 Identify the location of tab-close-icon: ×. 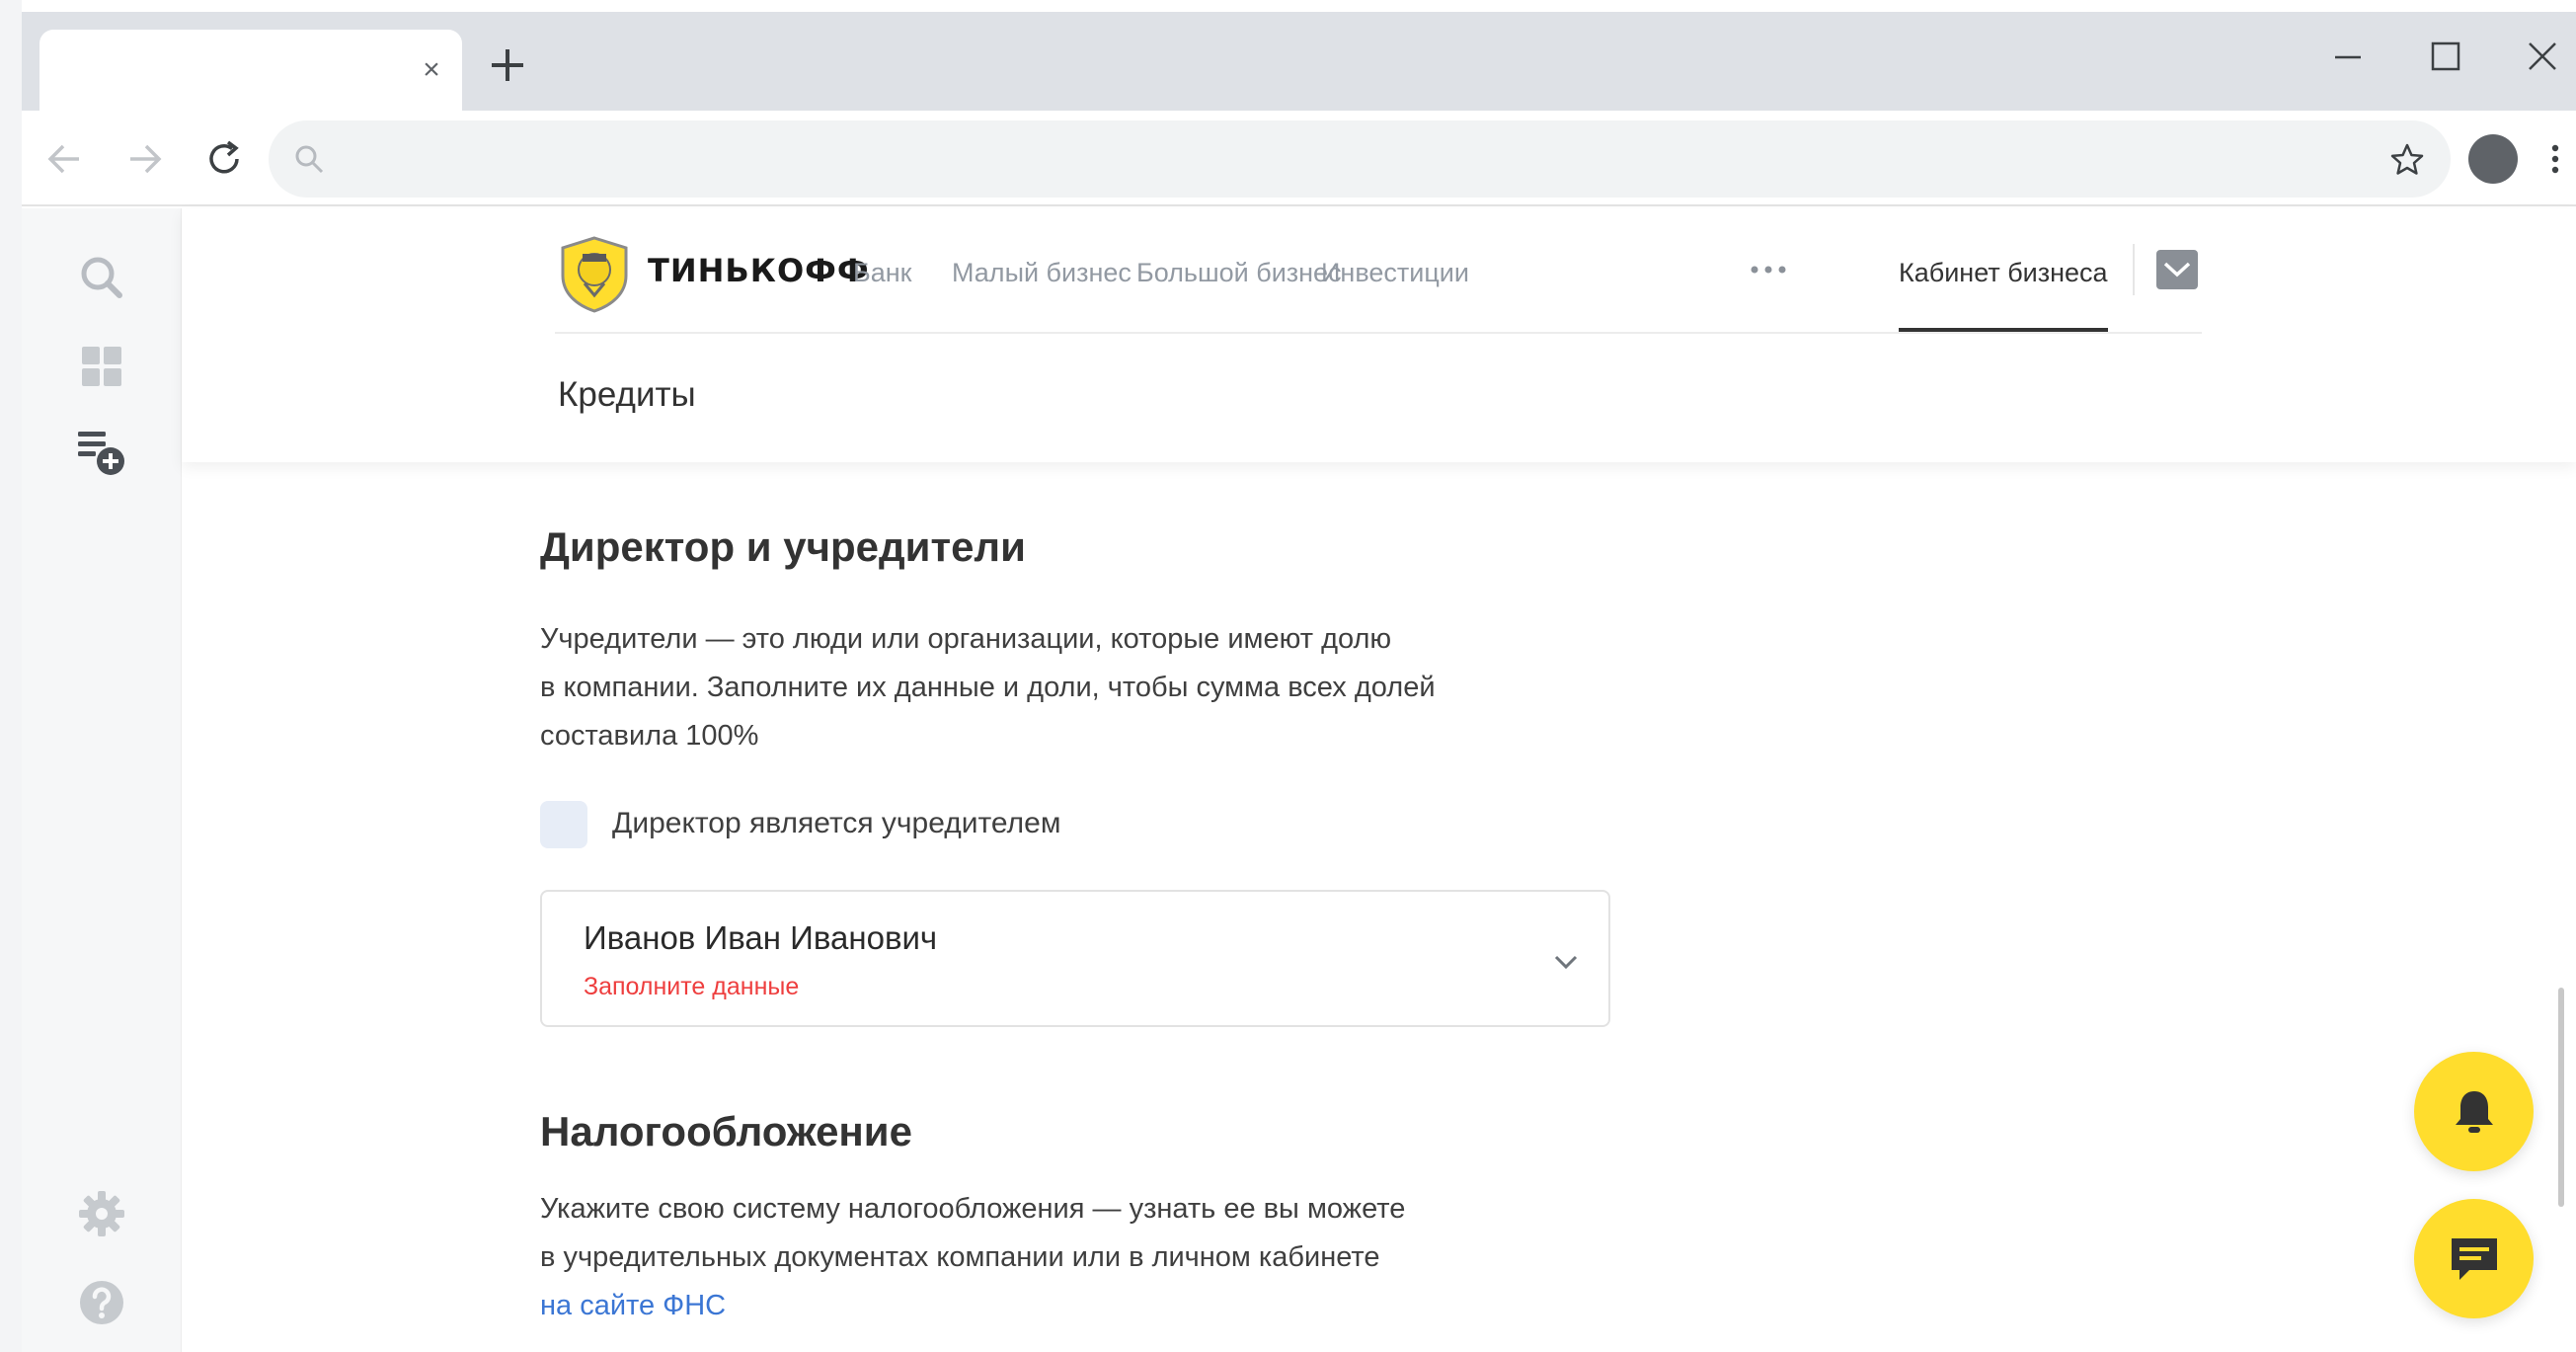
(431, 70).